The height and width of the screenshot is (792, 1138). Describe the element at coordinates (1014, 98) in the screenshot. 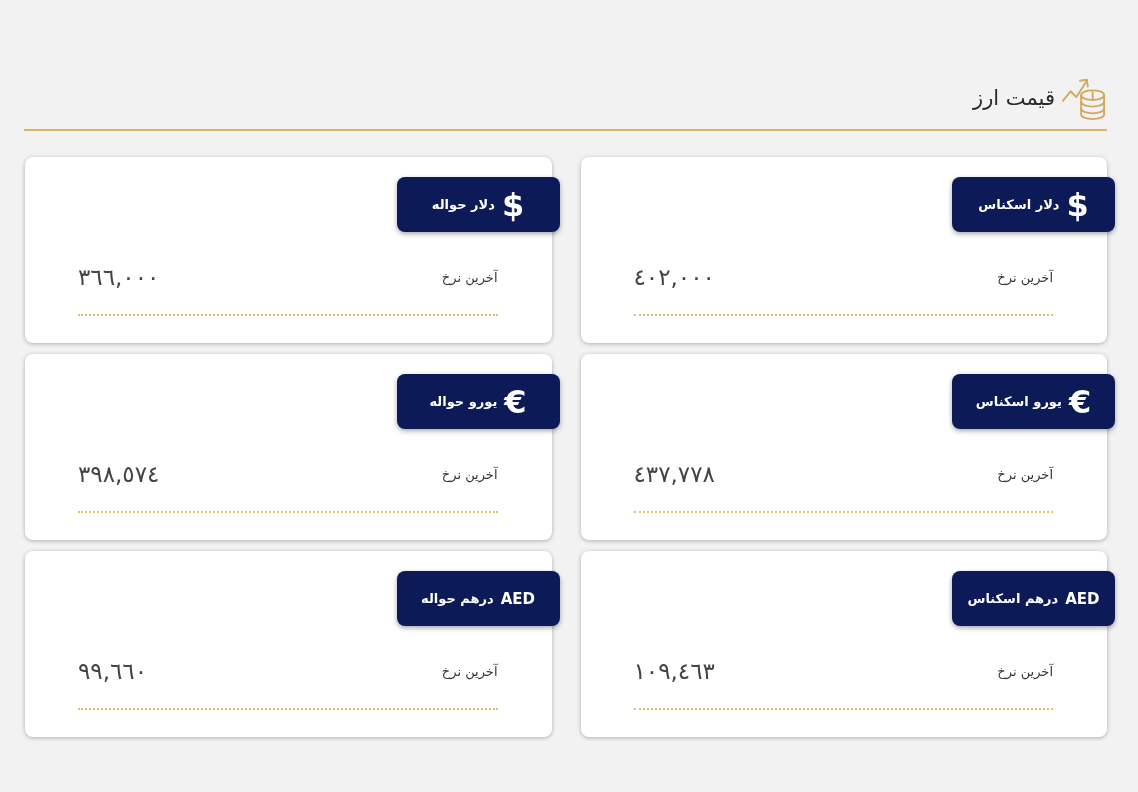

I see `page-title: قیمت ارز` at that location.